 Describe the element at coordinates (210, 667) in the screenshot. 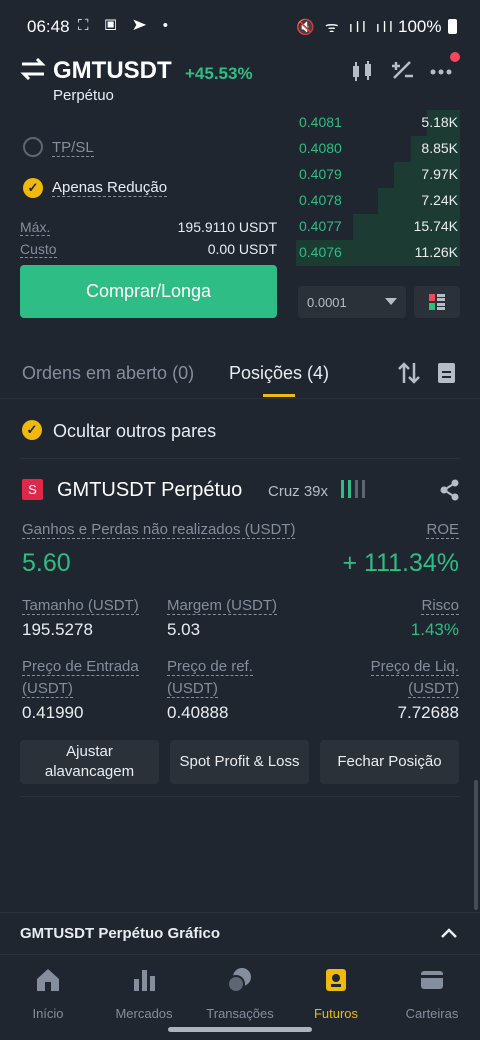

I see `ref-price-label-line1: Preço de ref.` at that location.